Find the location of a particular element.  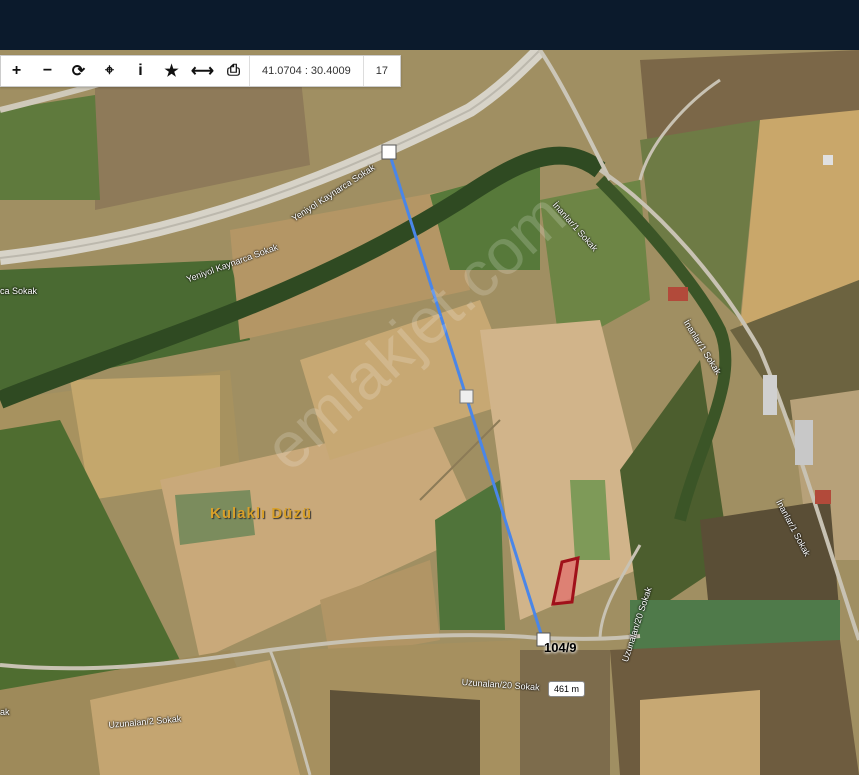

zoom-in-icon: + is located at coordinates (16, 70).